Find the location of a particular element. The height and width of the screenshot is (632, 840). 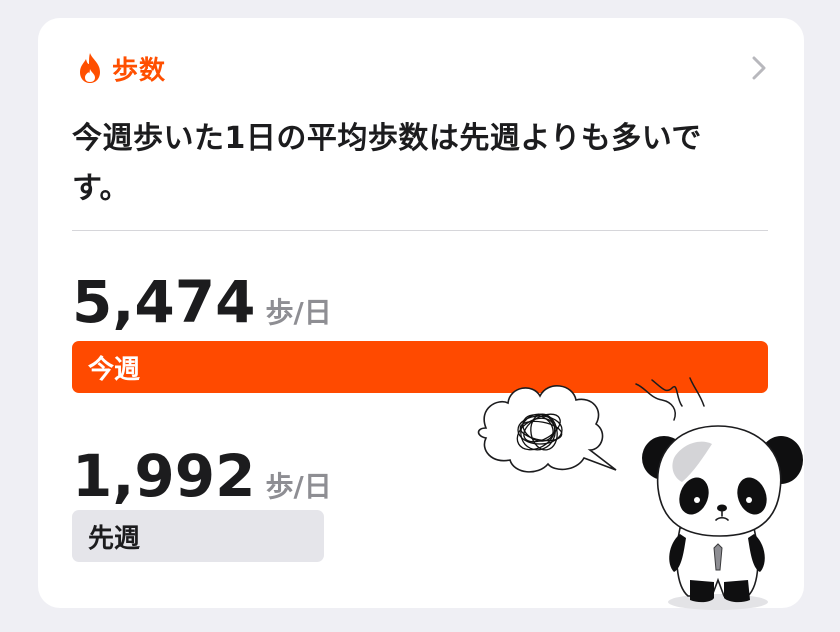

this-week-metric: 5,474 歩/日 is located at coordinates (202, 302).